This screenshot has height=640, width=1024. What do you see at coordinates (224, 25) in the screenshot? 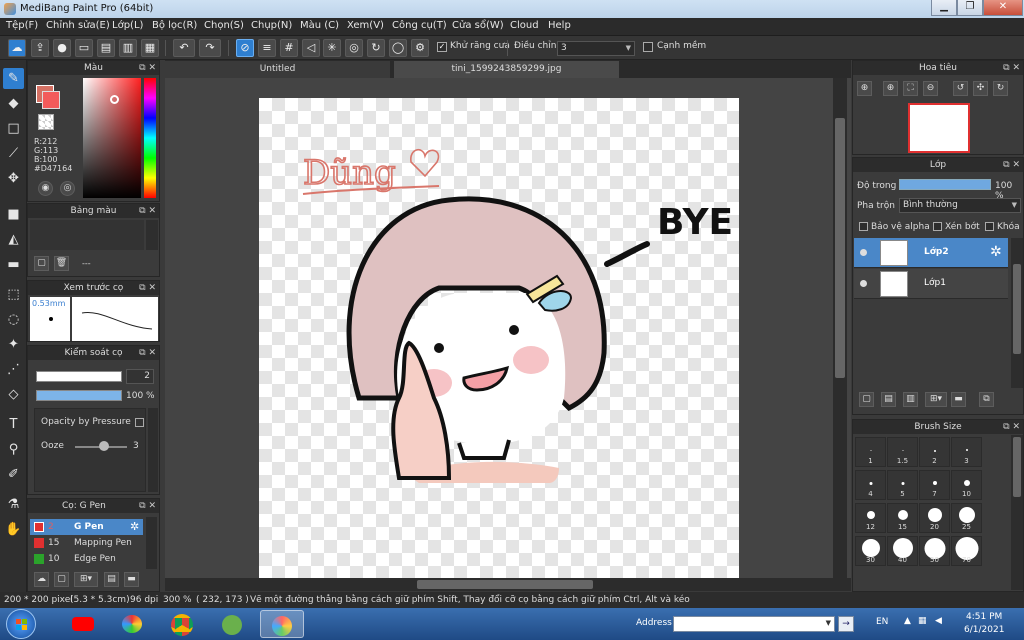
I see `menu-select: Chọn(S)` at bounding box center [224, 25].